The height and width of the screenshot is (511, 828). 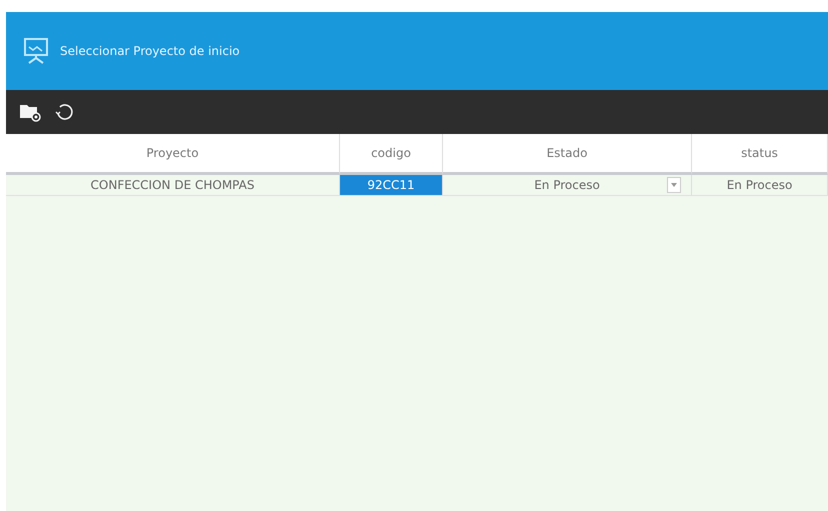 I want to click on caret-icon, so click(x=674, y=185).